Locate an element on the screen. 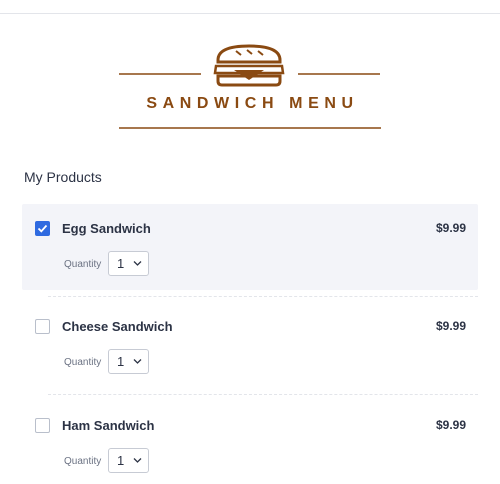 The width and height of the screenshot is (500, 484). product-name: Ham Sandwich is located at coordinates (108, 425).